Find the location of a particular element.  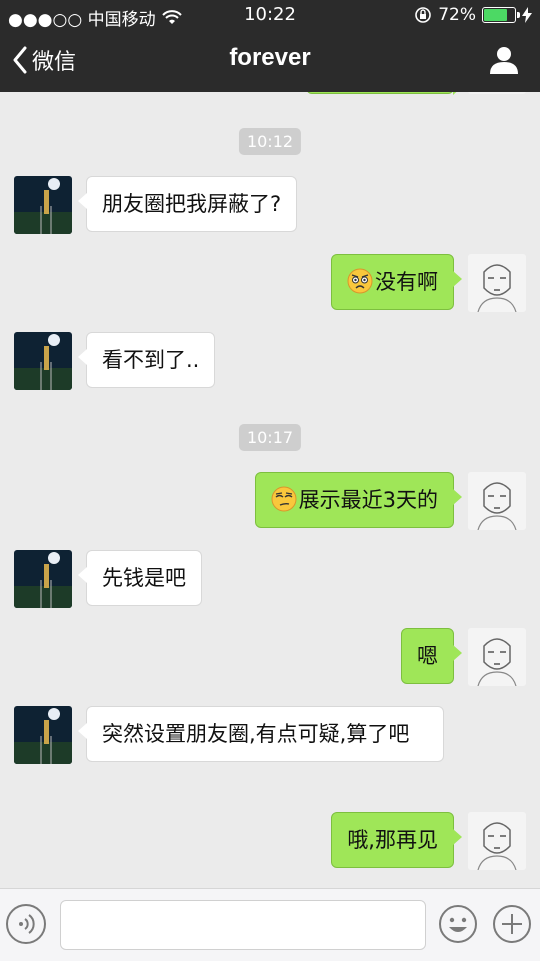

chat-title: forever is located at coordinates (270, 57).